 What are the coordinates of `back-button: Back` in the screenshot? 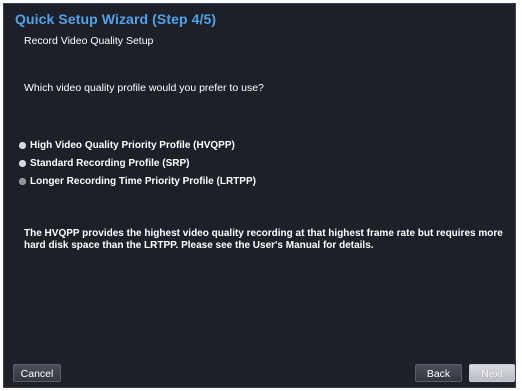 It's located at (438, 373).